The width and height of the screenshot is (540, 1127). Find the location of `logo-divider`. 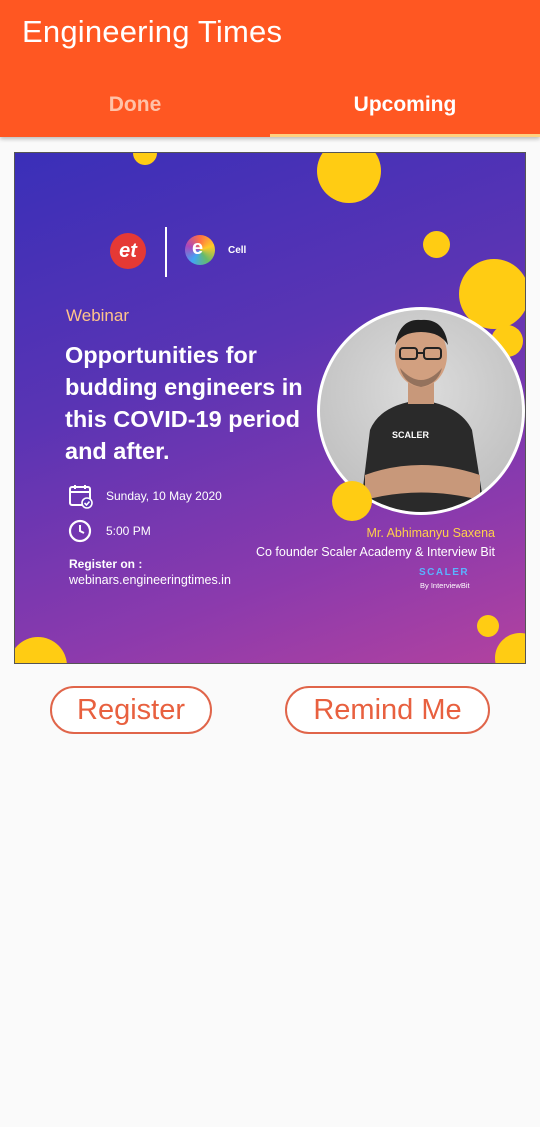

logo-divider is located at coordinates (166, 252).